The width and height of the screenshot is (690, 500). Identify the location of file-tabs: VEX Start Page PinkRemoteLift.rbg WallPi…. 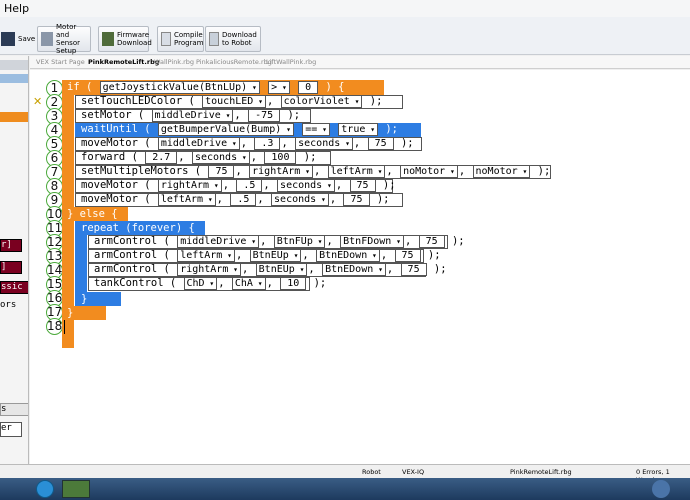
(360, 62).